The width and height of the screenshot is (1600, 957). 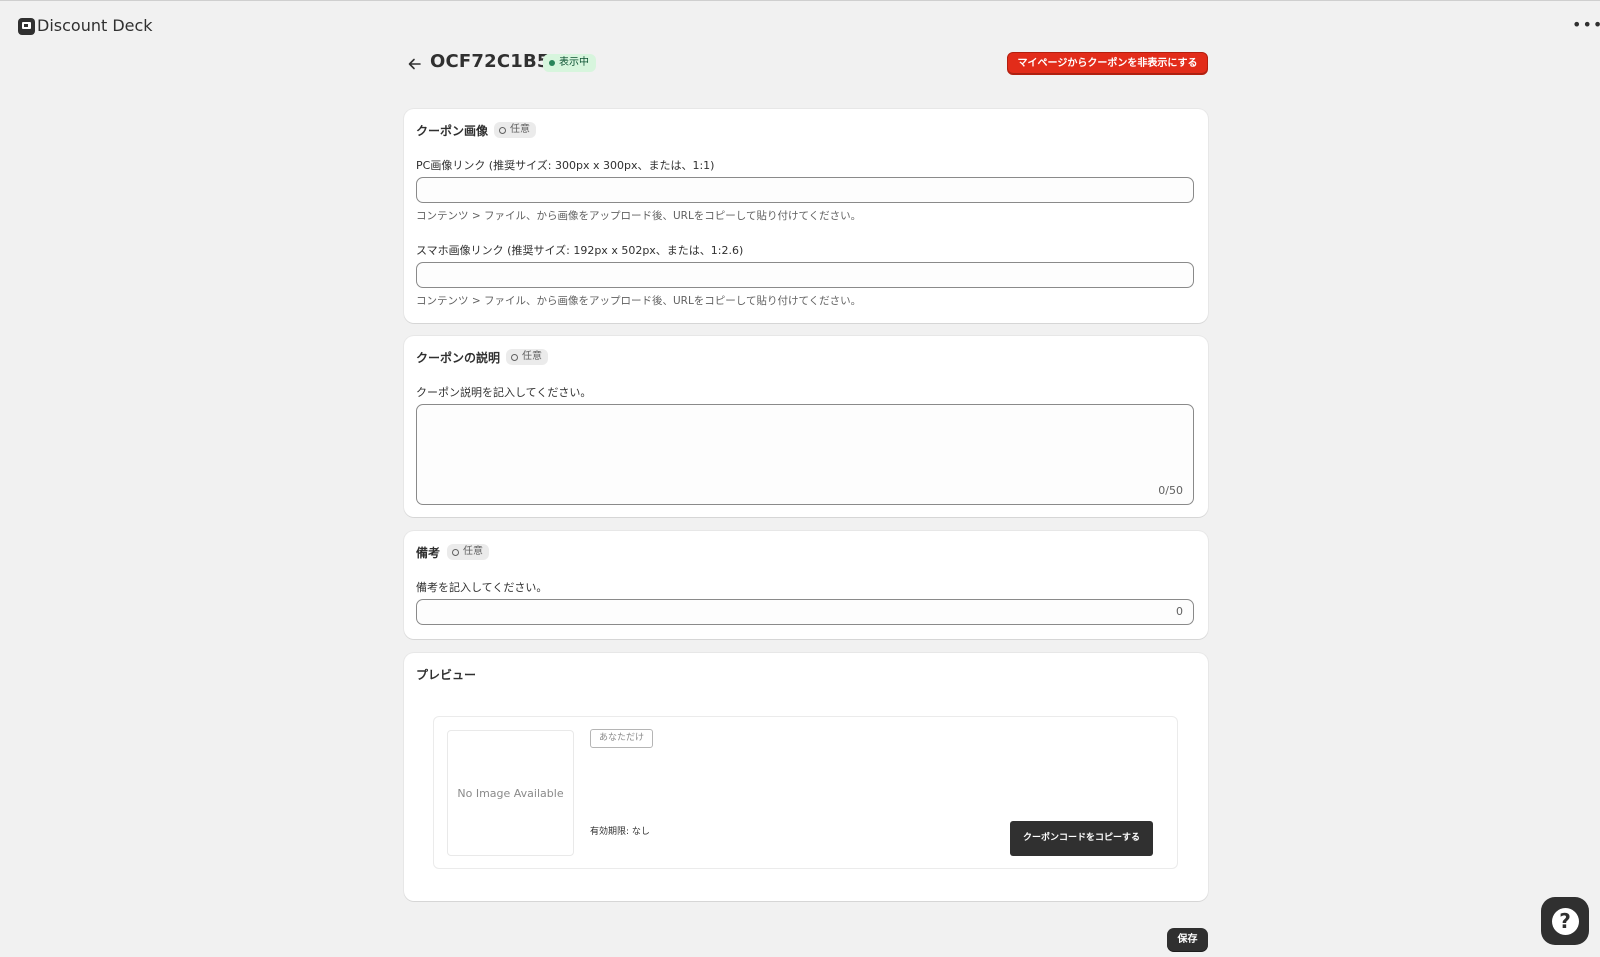 What do you see at coordinates (415, 64) in the screenshot?
I see `back-arrow-icon` at bounding box center [415, 64].